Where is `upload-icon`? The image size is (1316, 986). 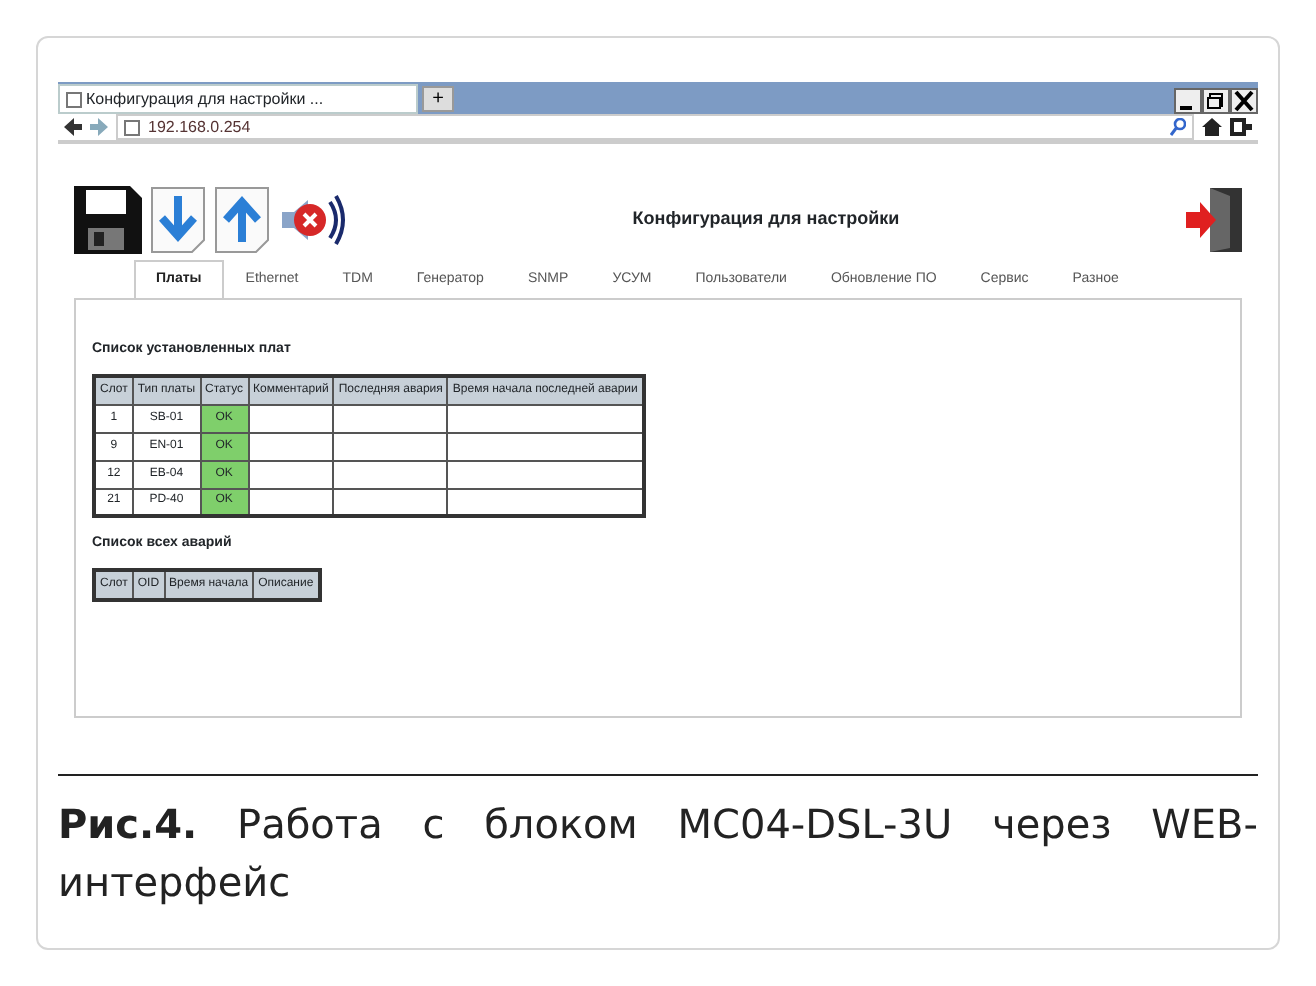 upload-icon is located at coordinates (242, 220).